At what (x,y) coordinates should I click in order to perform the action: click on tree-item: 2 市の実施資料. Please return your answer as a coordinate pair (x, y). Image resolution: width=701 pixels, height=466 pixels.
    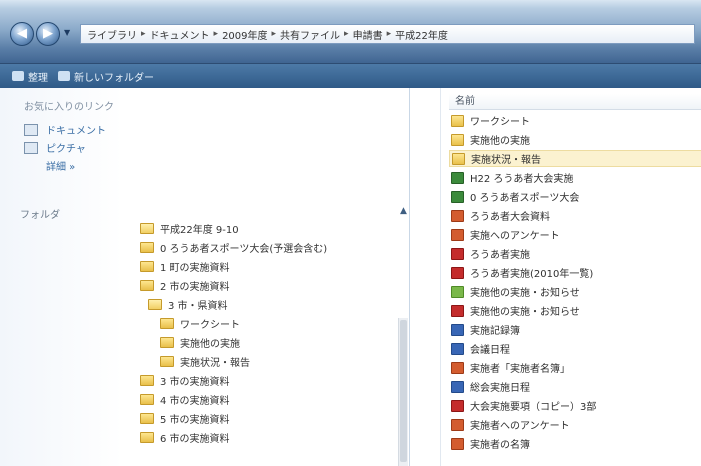
    Looking at the image, I should click on (185, 285).